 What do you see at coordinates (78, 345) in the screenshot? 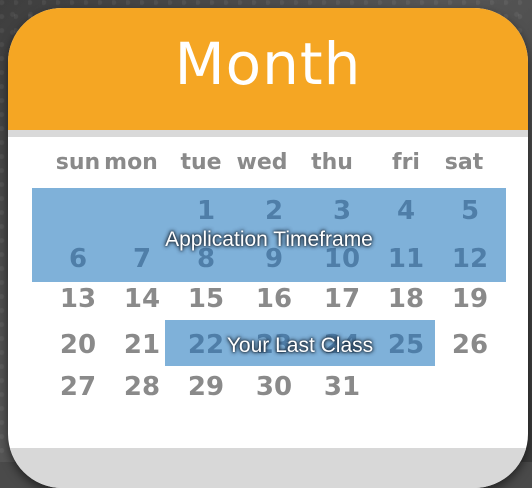
I see `day-20: 20` at bounding box center [78, 345].